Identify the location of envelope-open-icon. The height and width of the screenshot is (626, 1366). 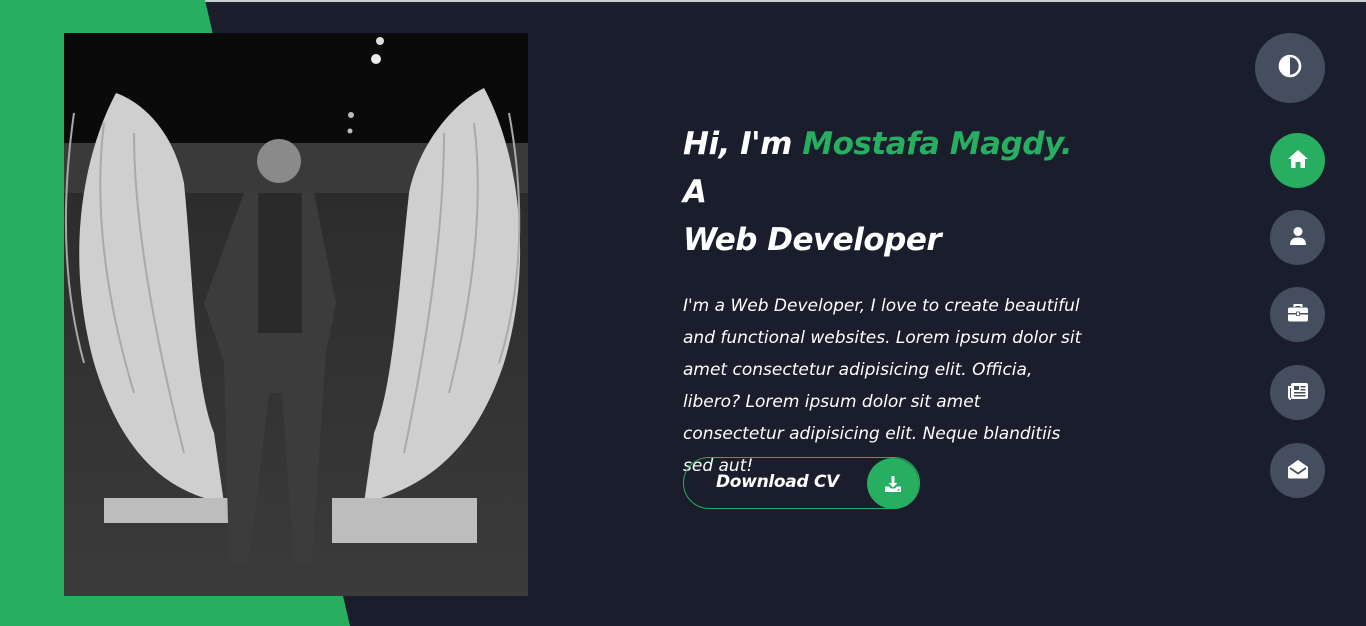
(1298, 471).